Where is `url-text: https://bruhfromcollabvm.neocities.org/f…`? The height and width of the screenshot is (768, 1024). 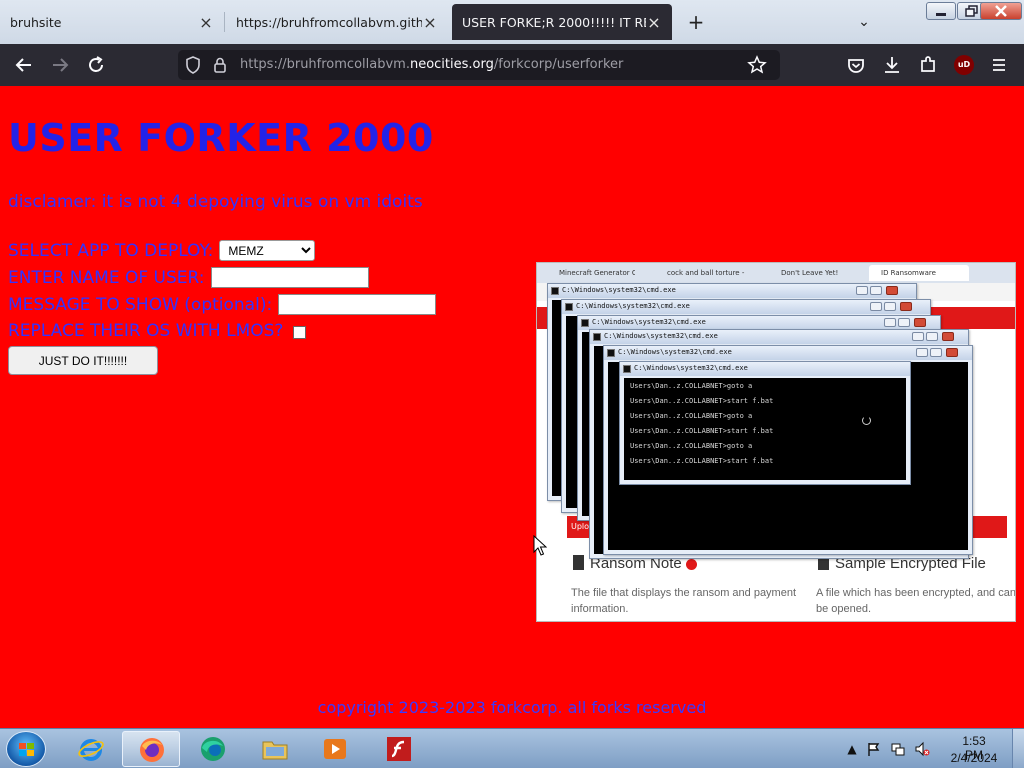
url-text: https://bruhfromcollabvm.neocities.org/f… is located at coordinates (431, 64).